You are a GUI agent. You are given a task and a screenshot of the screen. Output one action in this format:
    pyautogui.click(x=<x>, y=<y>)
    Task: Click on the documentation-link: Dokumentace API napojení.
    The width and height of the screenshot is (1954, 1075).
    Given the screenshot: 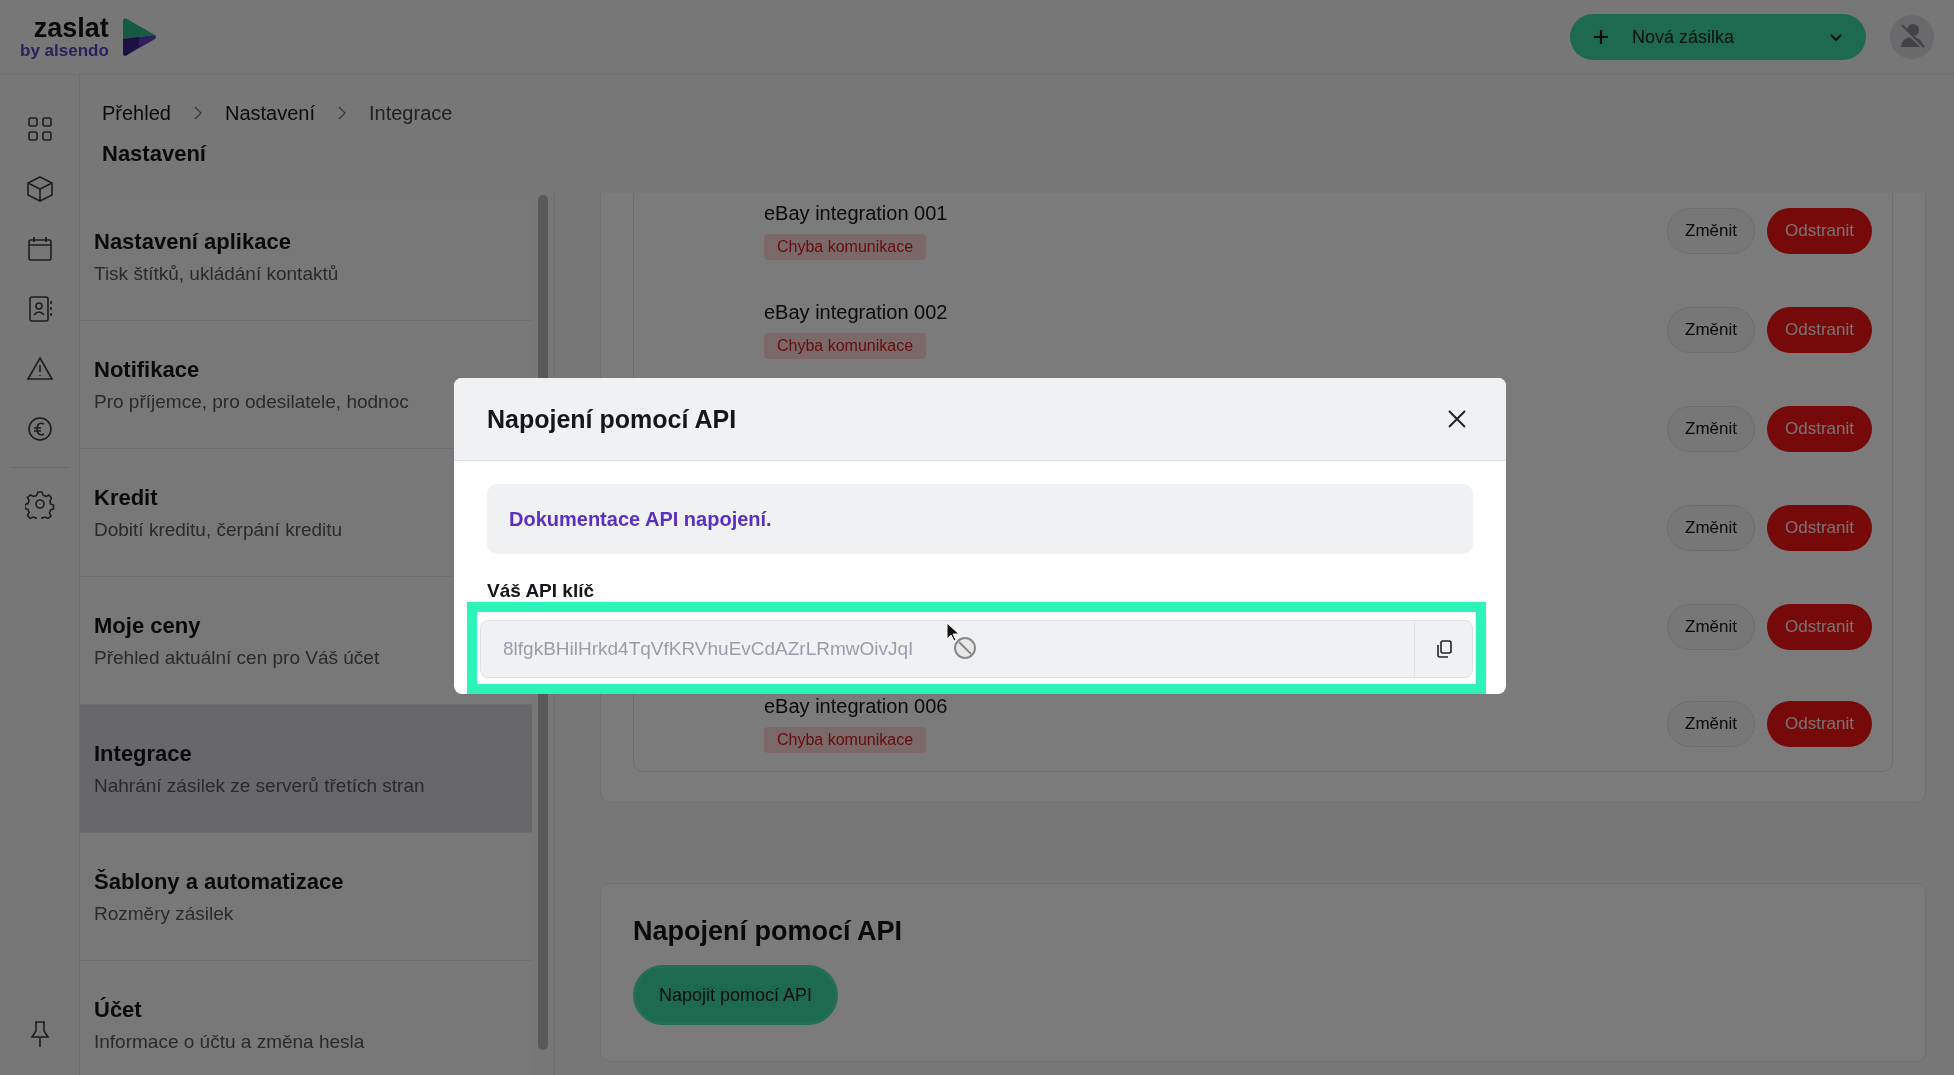 What is the action you would take?
    pyautogui.click(x=640, y=519)
    